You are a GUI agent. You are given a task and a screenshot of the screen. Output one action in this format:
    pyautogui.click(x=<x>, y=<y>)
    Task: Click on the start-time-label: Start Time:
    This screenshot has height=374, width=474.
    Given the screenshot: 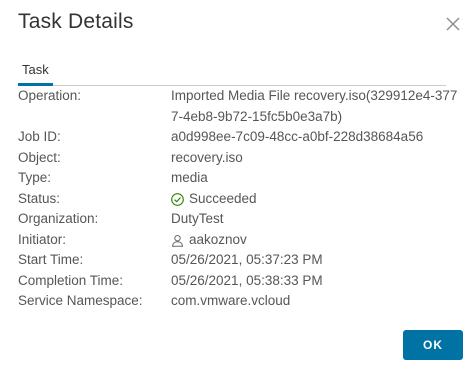 What is the action you would take?
    pyautogui.click(x=51, y=259)
    